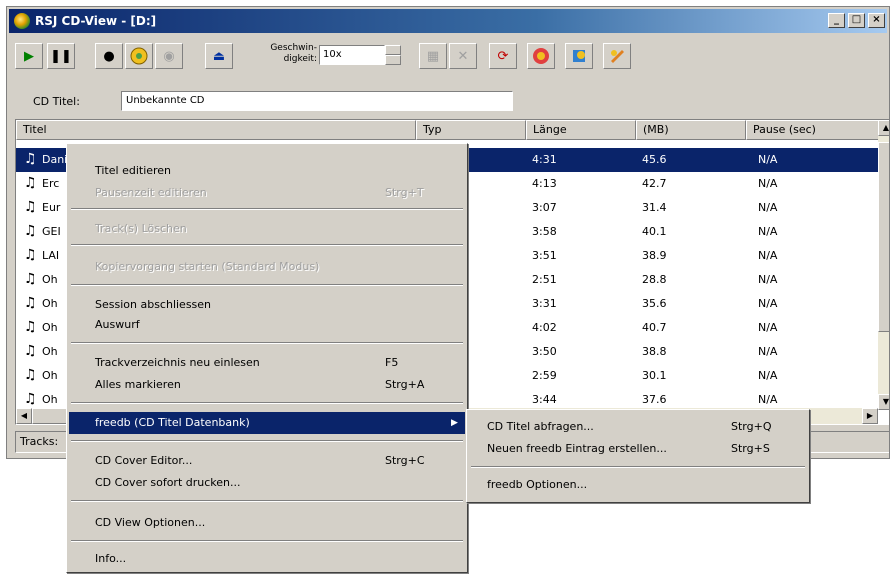 This screenshot has height=575, width=892. Describe the element at coordinates (317, 101) in the screenshot. I see `cd-title-input: Unbekannte CD` at that location.